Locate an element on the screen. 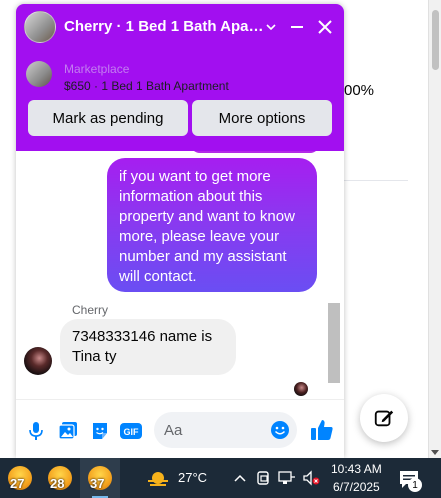  previous-message-bubble is located at coordinates (255, 152).